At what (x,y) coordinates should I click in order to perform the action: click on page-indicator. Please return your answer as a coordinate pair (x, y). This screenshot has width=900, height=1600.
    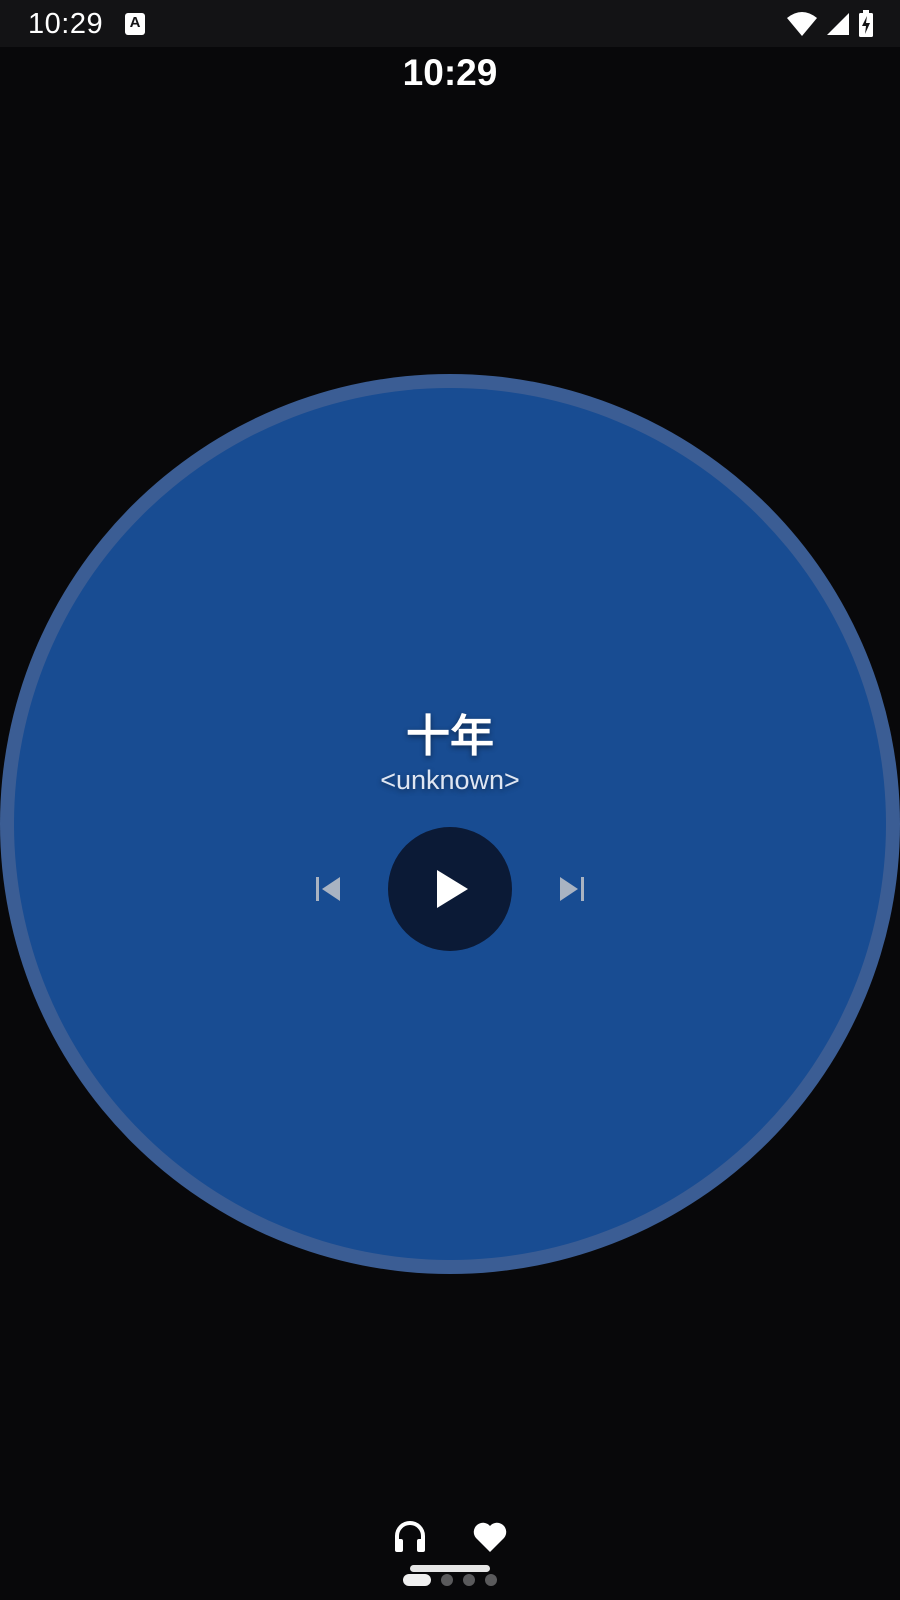
    Looking at the image, I should click on (450, 1580).